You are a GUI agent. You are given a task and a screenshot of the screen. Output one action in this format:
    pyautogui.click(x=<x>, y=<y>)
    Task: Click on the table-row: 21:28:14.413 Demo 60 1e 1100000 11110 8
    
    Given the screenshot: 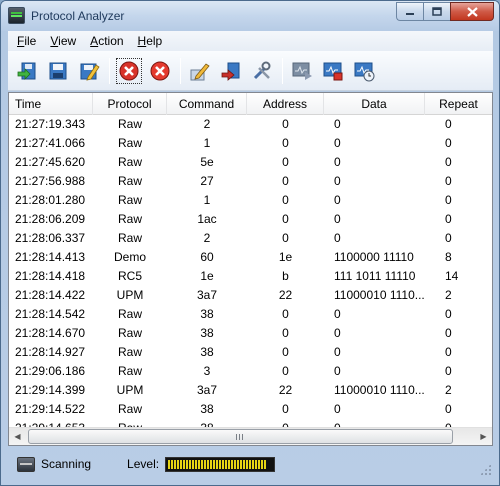 What is the action you would take?
    pyautogui.click(x=250, y=257)
    